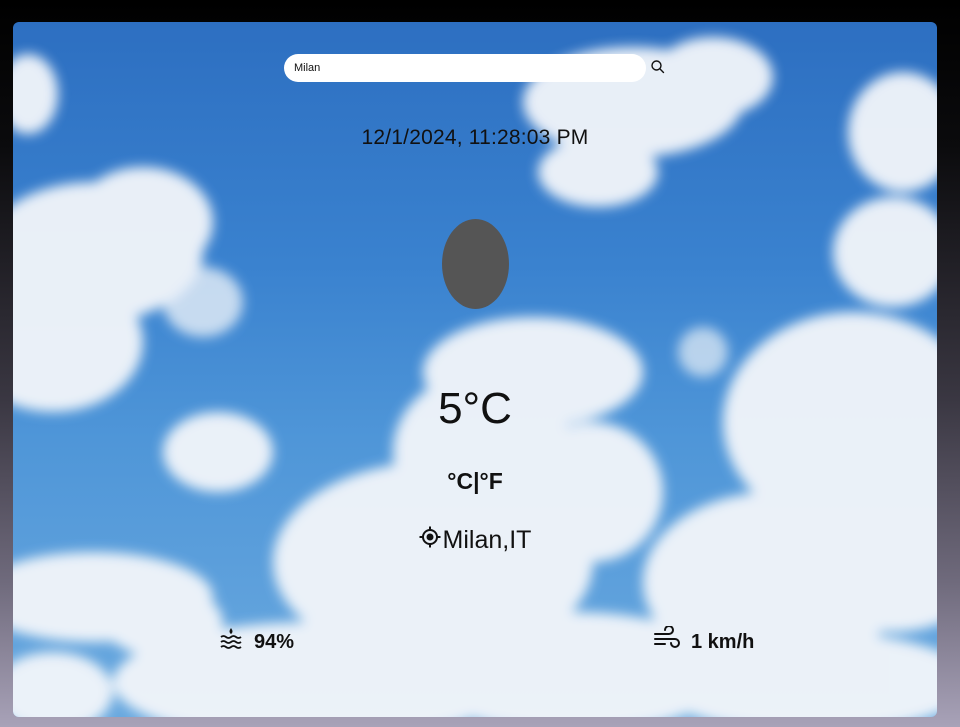 The image size is (960, 727). What do you see at coordinates (274, 641) in the screenshot?
I see `humidity-value: 94%` at bounding box center [274, 641].